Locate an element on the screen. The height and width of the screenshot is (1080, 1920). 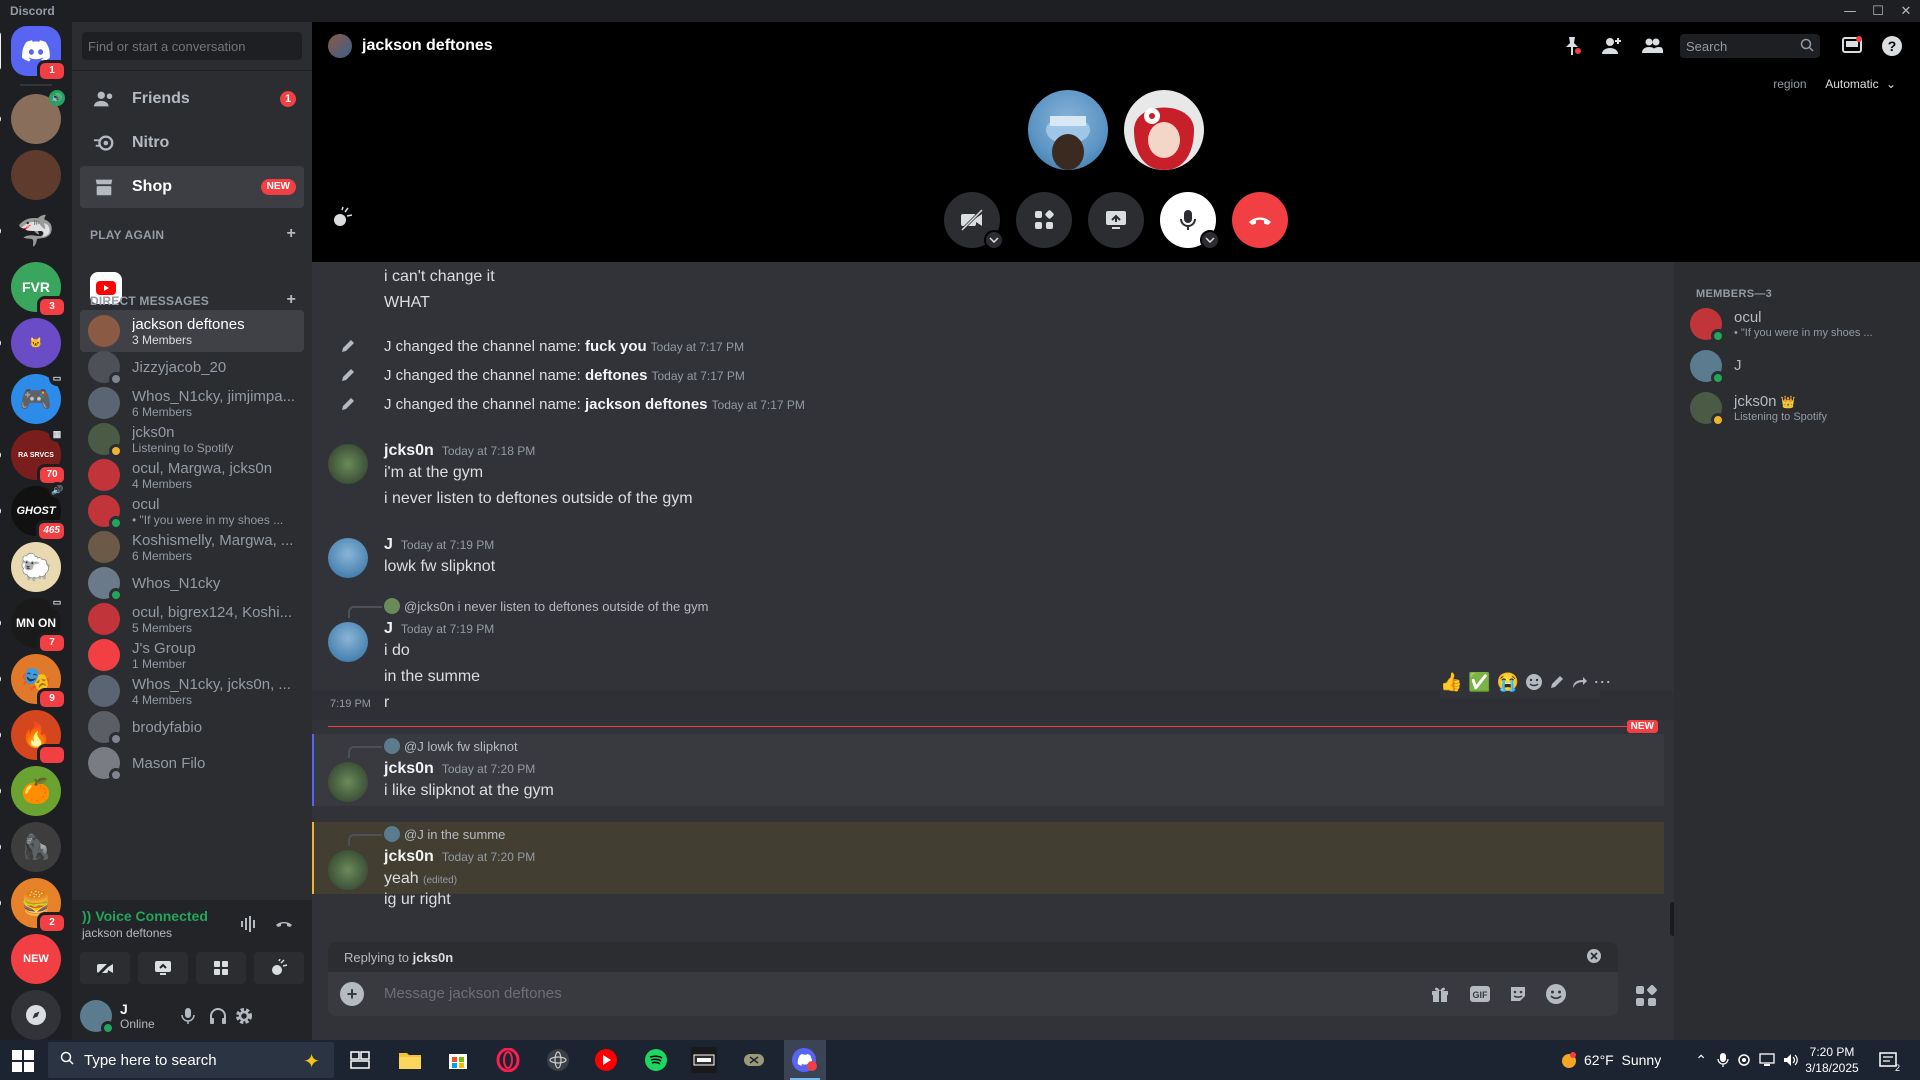
member-item: J is located at coordinates (1797, 366).